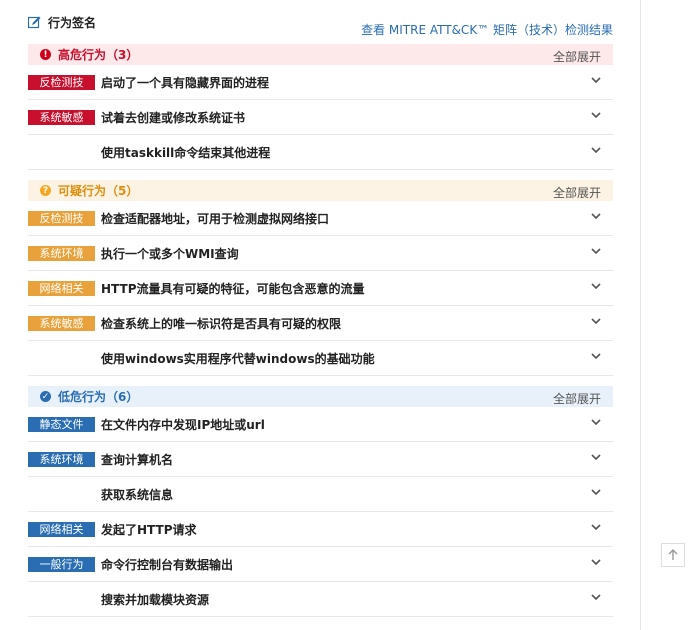 This screenshot has height=630, width=693. What do you see at coordinates (215, 218) in the screenshot?
I see `behavior-text: 检查适配器地址，可用于检测虚拟网络接口` at bounding box center [215, 218].